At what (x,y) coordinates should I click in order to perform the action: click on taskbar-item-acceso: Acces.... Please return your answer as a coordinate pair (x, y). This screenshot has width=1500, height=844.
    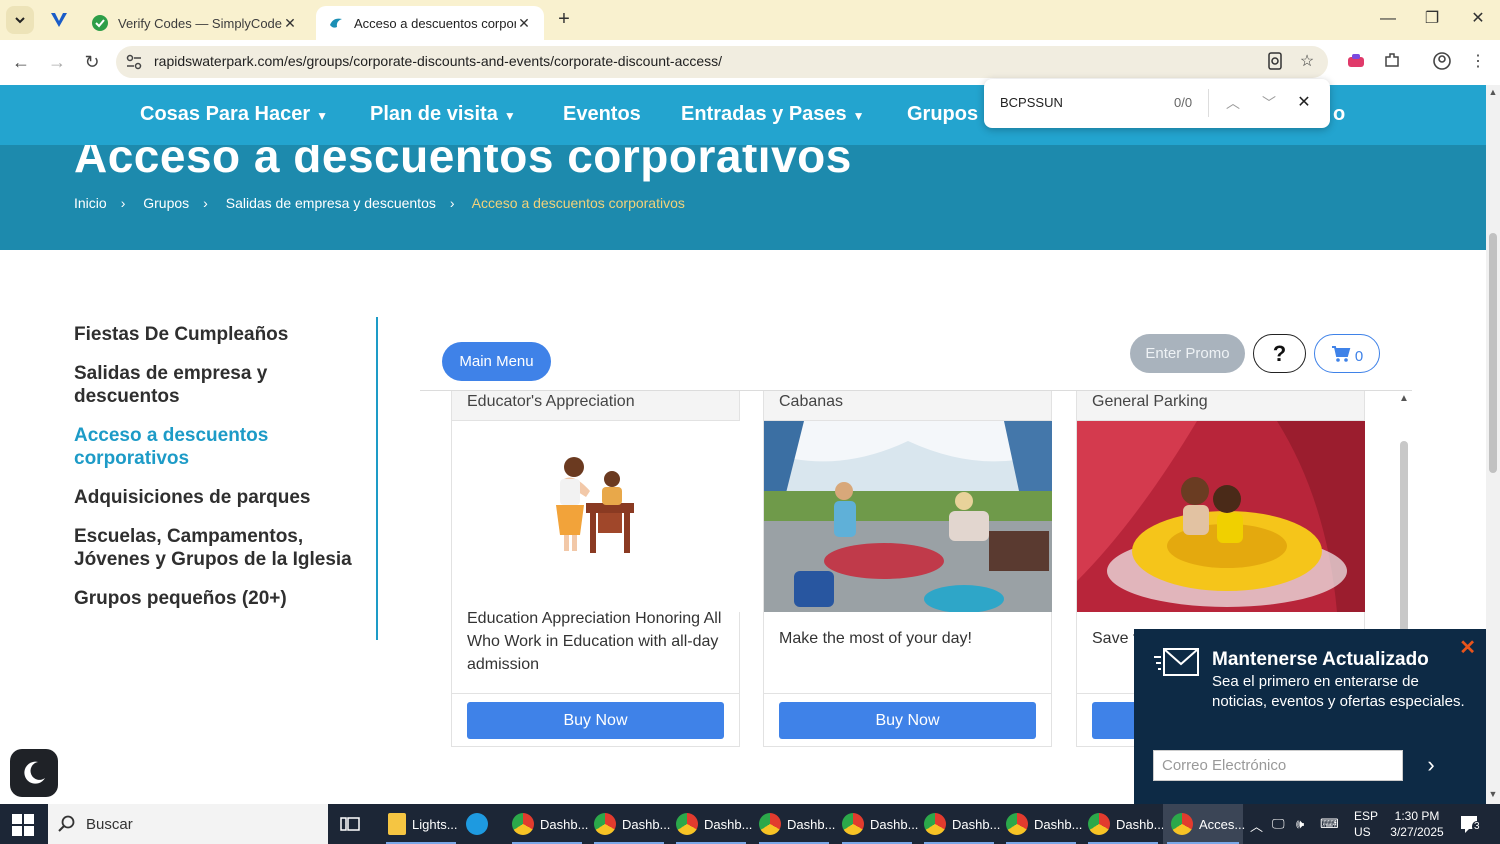
    Looking at the image, I should click on (1204, 824).